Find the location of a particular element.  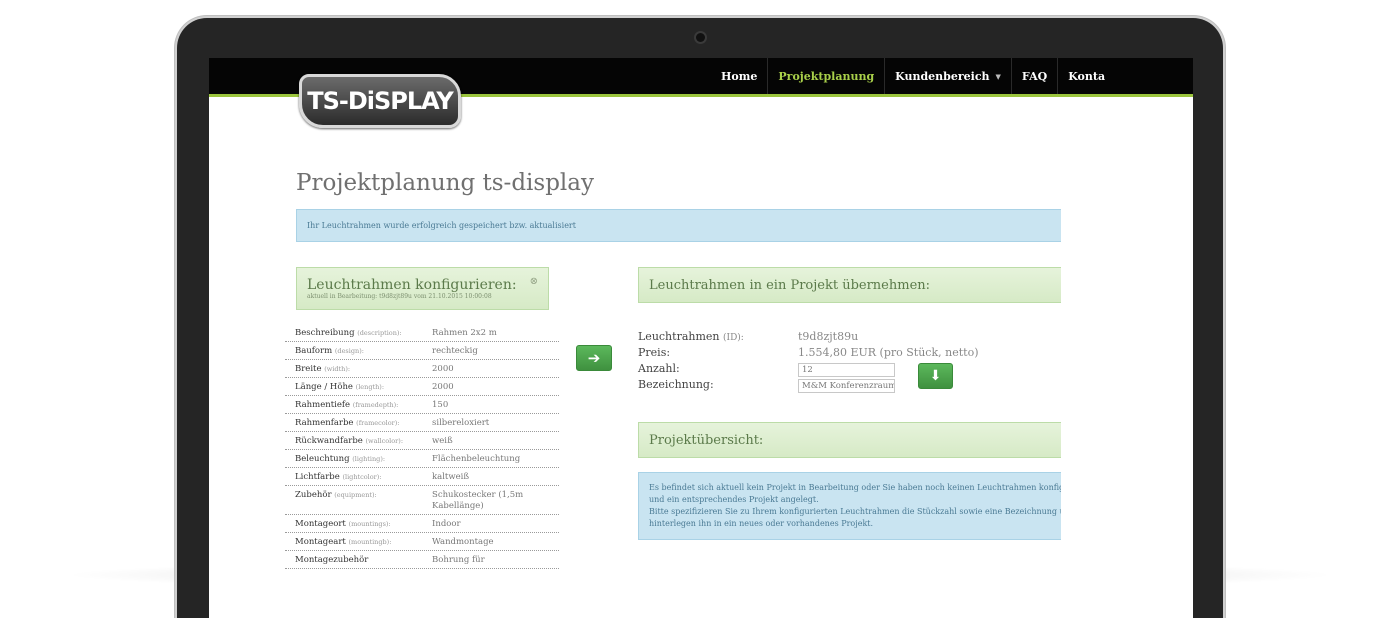

nav-item-home: Home is located at coordinates (739, 76).